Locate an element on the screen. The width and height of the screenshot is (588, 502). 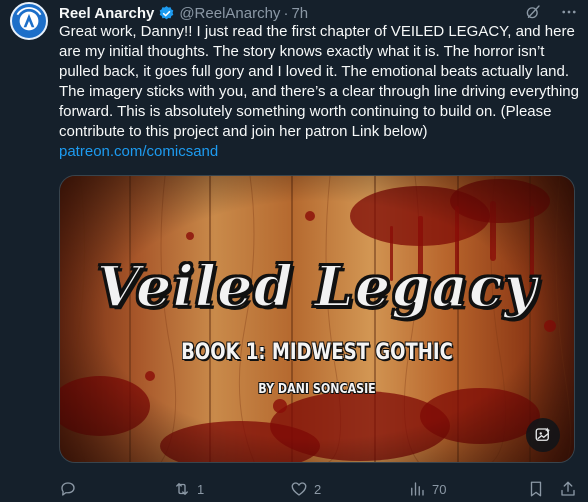
avatar is located at coordinates (29, 21).